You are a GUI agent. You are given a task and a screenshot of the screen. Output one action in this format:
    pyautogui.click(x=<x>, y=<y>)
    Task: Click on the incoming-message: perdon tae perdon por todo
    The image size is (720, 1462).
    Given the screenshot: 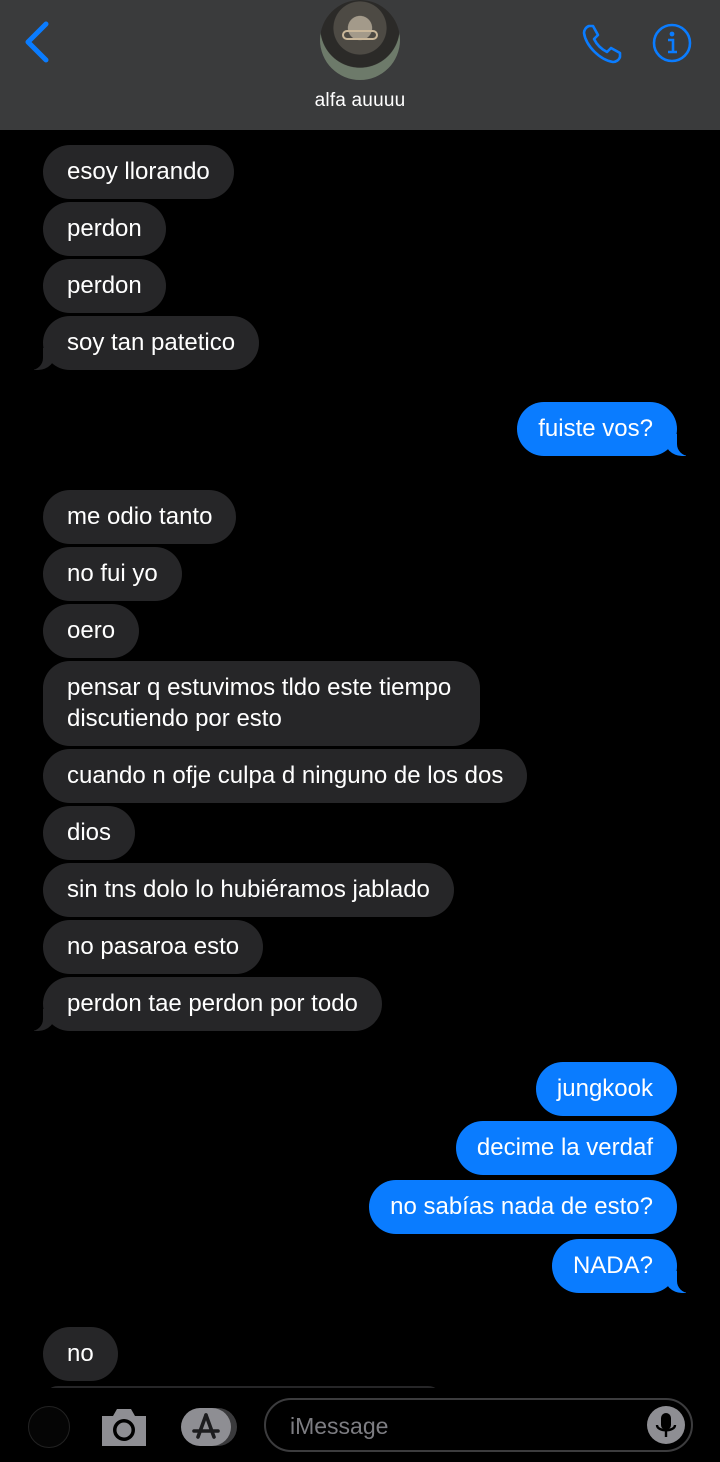 What is the action you would take?
    pyautogui.click(x=202, y=1004)
    